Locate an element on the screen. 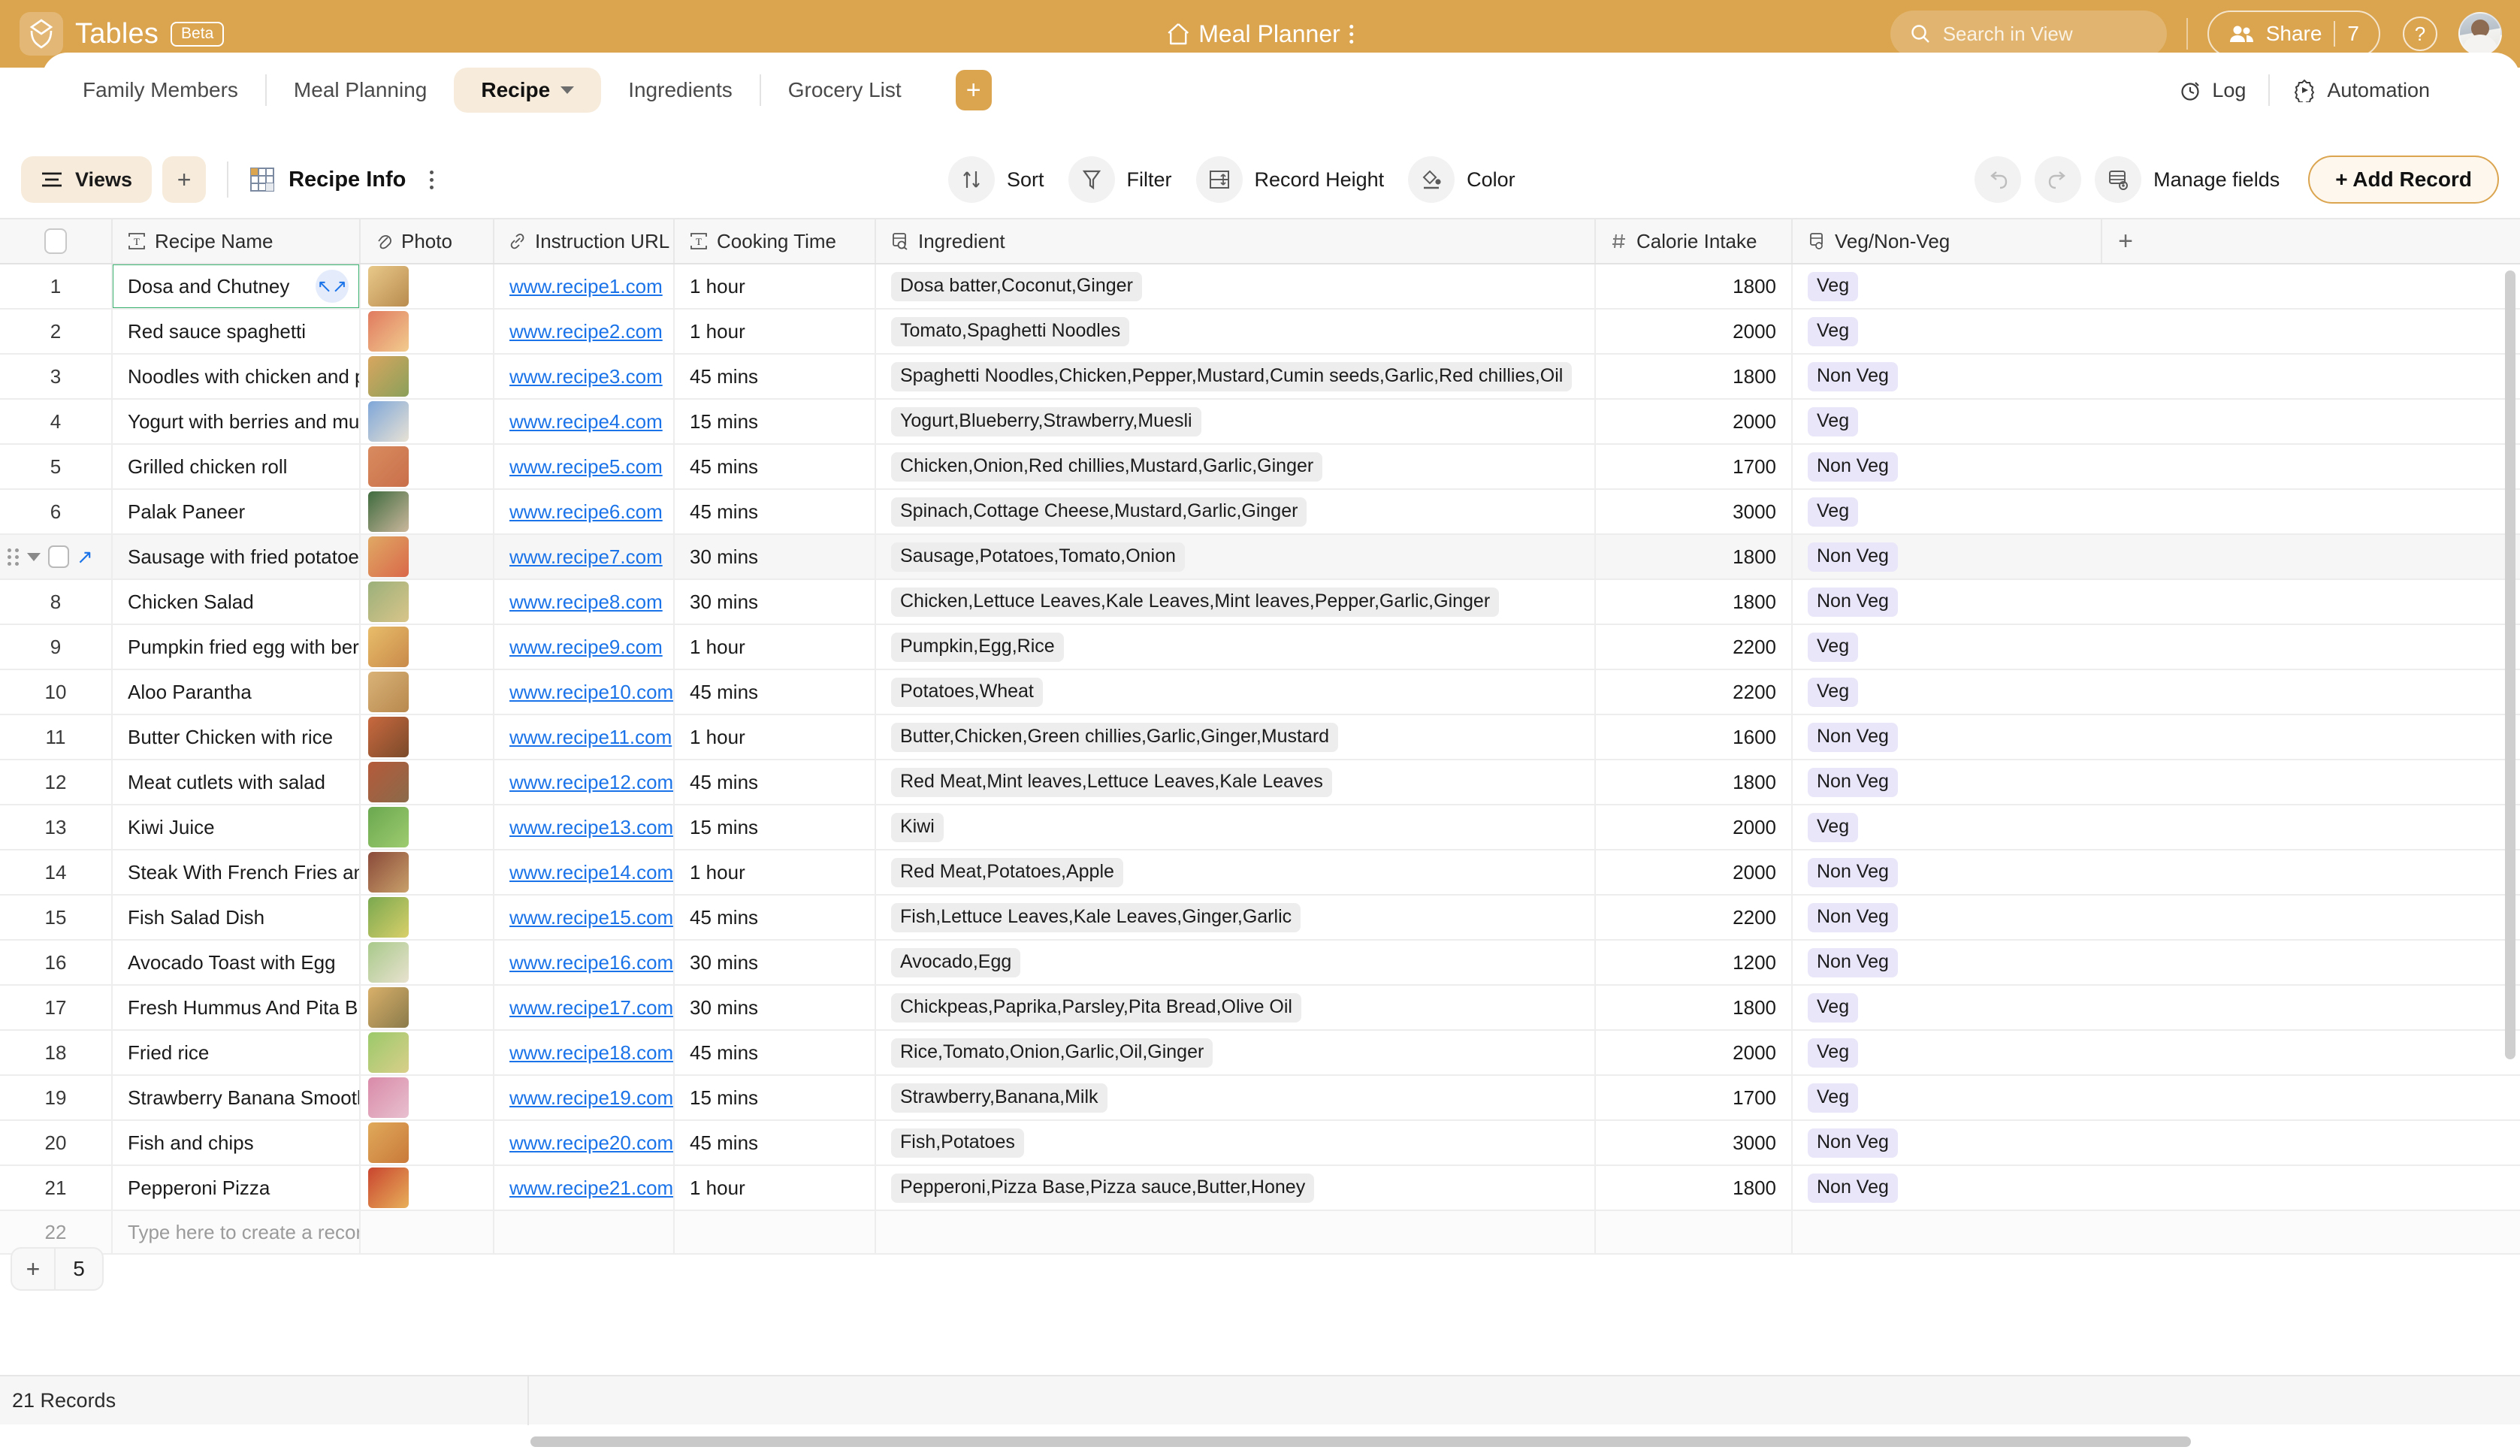  instruction-url-link: www.recipe8.com is located at coordinates (586, 602).